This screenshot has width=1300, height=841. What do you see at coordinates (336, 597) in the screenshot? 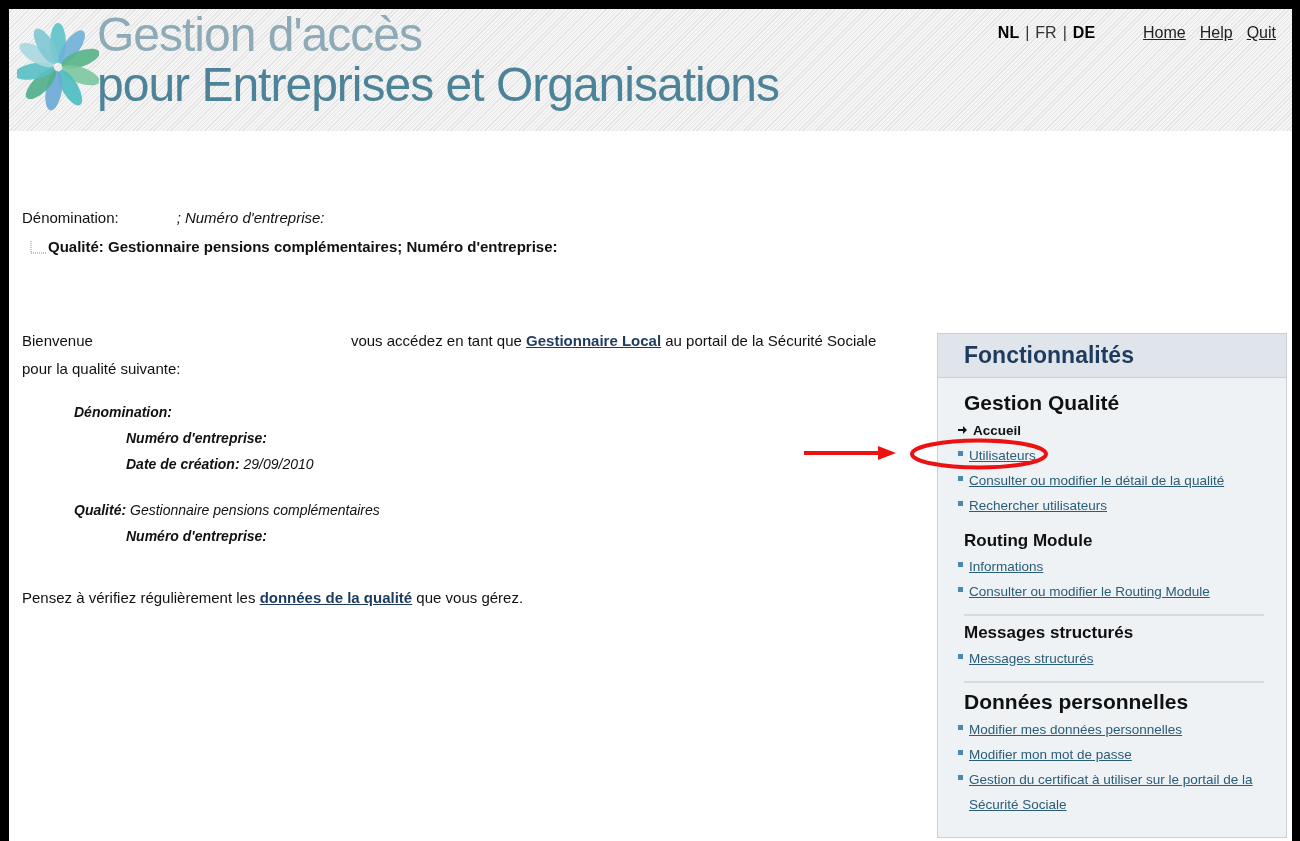
I see `quality-data-link: données de la qualité` at bounding box center [336, 597].